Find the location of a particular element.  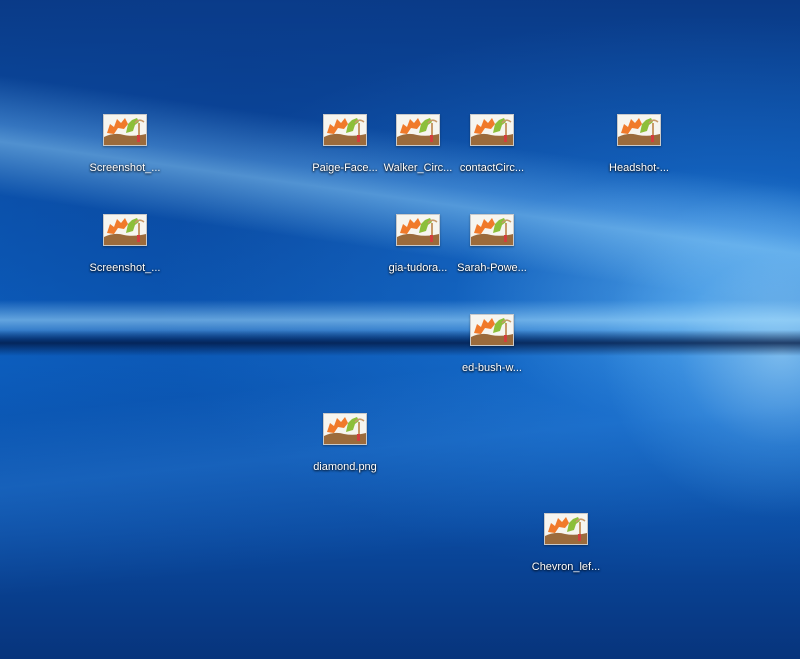

wallpaper-glow is located at coordinates (700, 350).